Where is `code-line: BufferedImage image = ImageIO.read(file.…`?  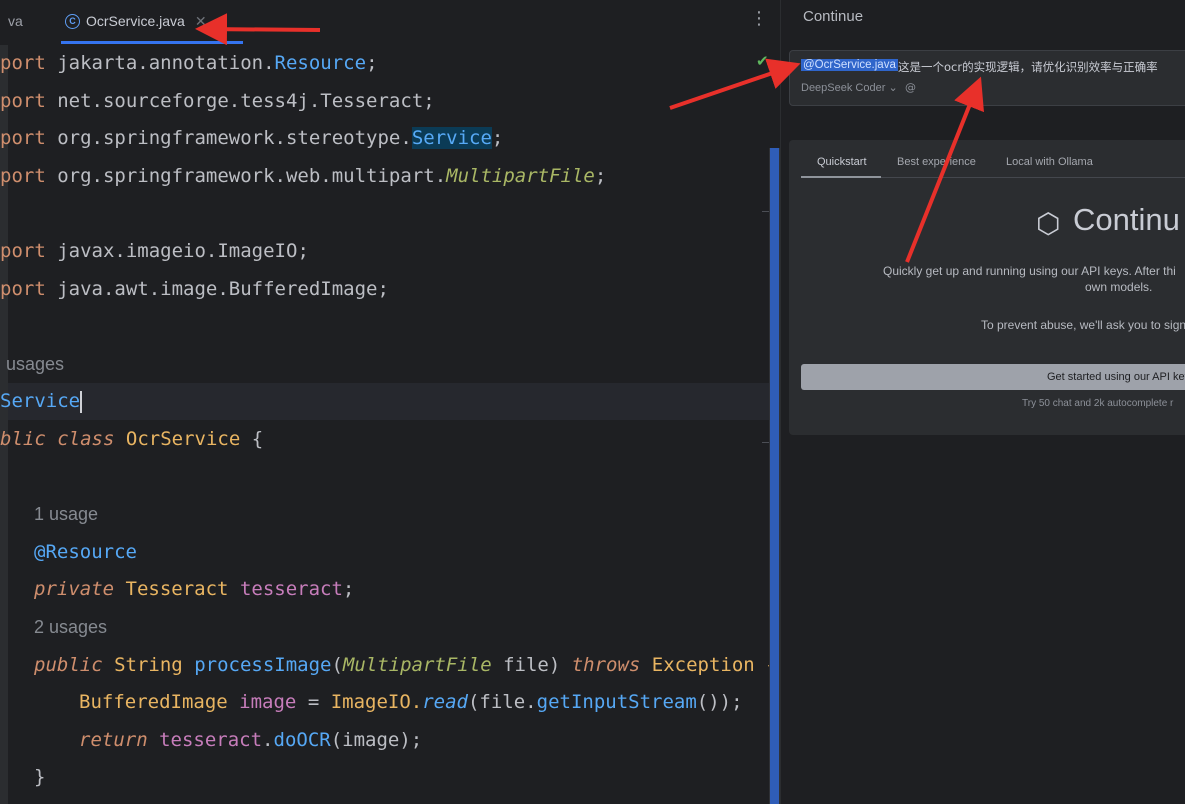 code-line: BufferedImage image = ImageIO.read(file.… is located at coordinates (411, 703).